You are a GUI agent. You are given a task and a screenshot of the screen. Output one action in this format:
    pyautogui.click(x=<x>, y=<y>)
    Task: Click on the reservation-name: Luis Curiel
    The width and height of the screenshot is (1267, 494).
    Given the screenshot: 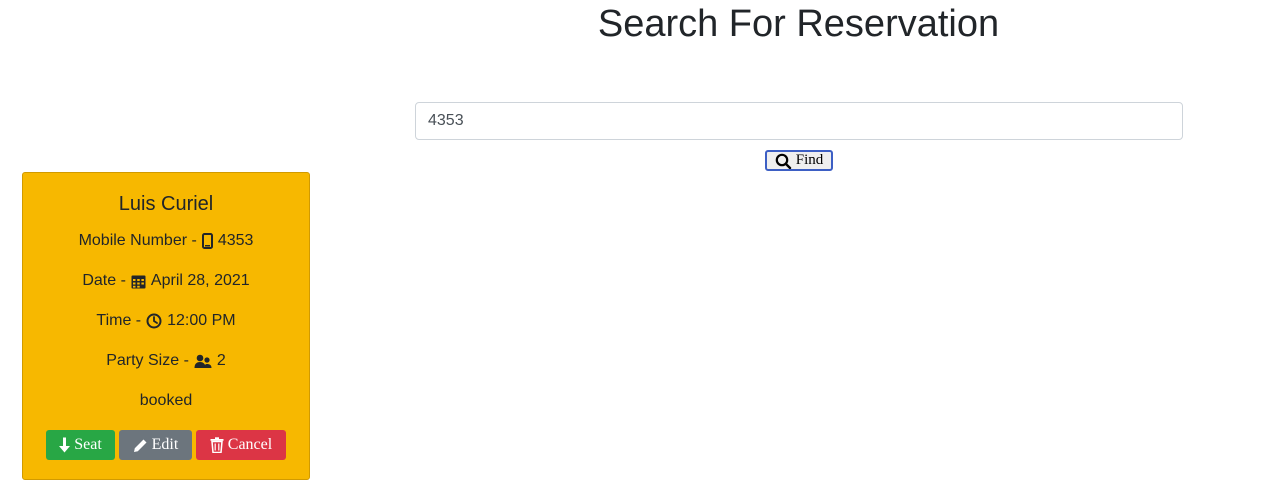 What is the action you would take?
    pyautogui.click(x=166, y=204)
    